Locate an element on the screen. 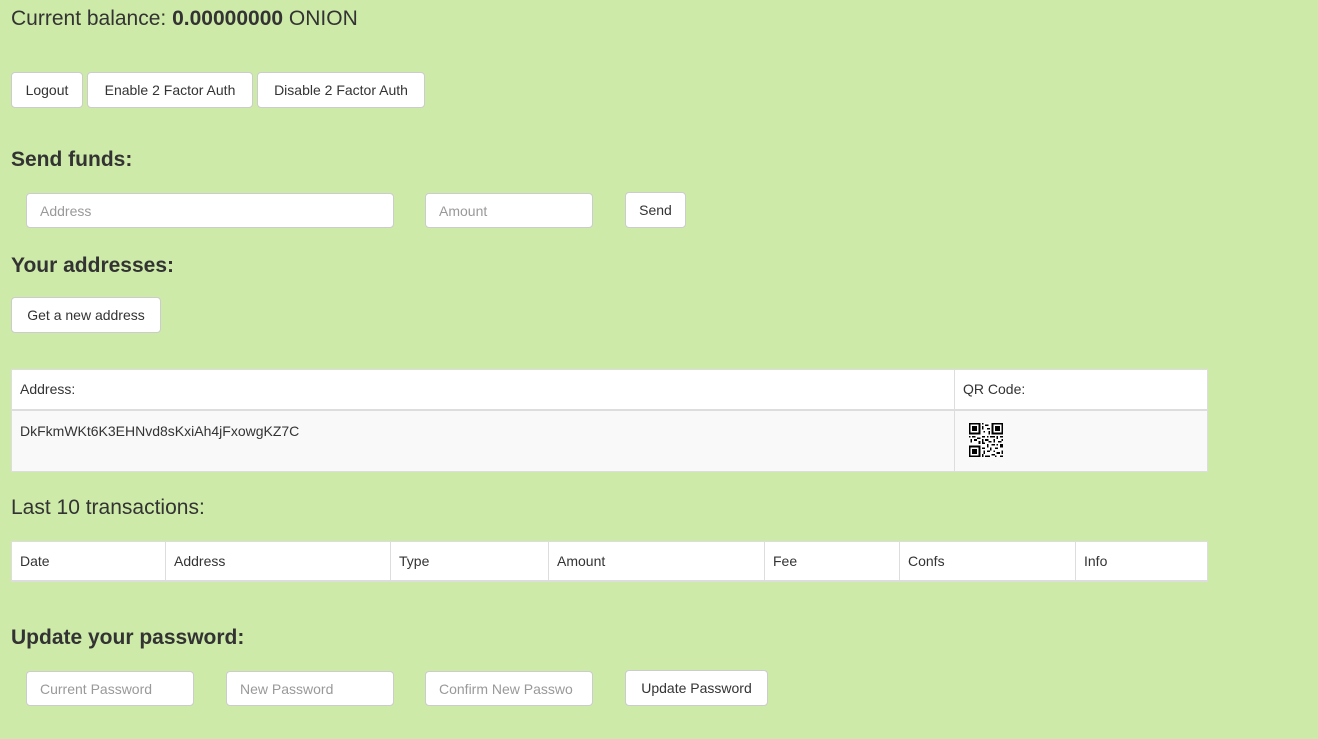 The width and height of the screenshot is (1318, 739). balance-amount: 0.00000000 is located at coordinates (228, 18).